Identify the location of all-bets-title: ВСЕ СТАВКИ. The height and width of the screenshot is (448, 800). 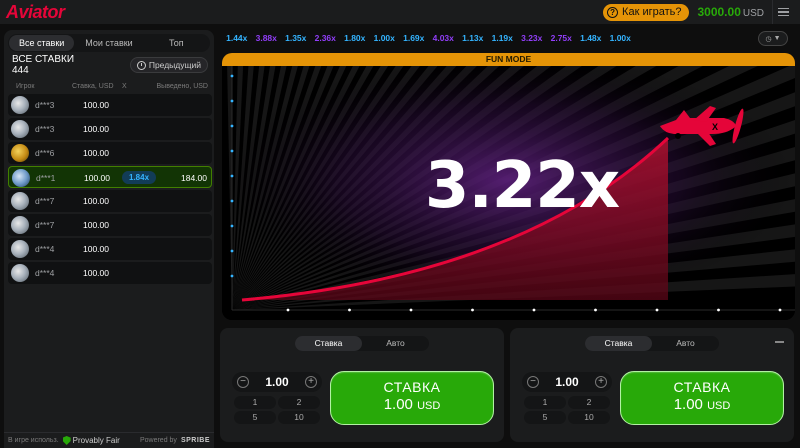
(43, 59).